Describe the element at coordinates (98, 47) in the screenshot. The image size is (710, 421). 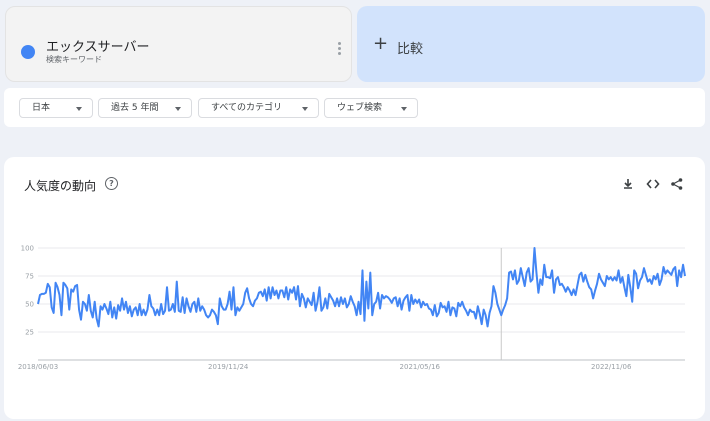
I see `search-term-title: エックスサーバー` at that location.